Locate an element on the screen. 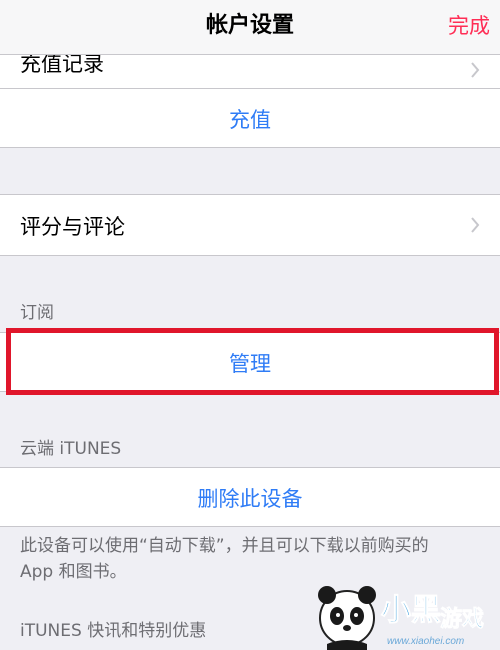 This screenshot has width=500, height=650. manage-row: 管理 is located at coordinates (250, 362).